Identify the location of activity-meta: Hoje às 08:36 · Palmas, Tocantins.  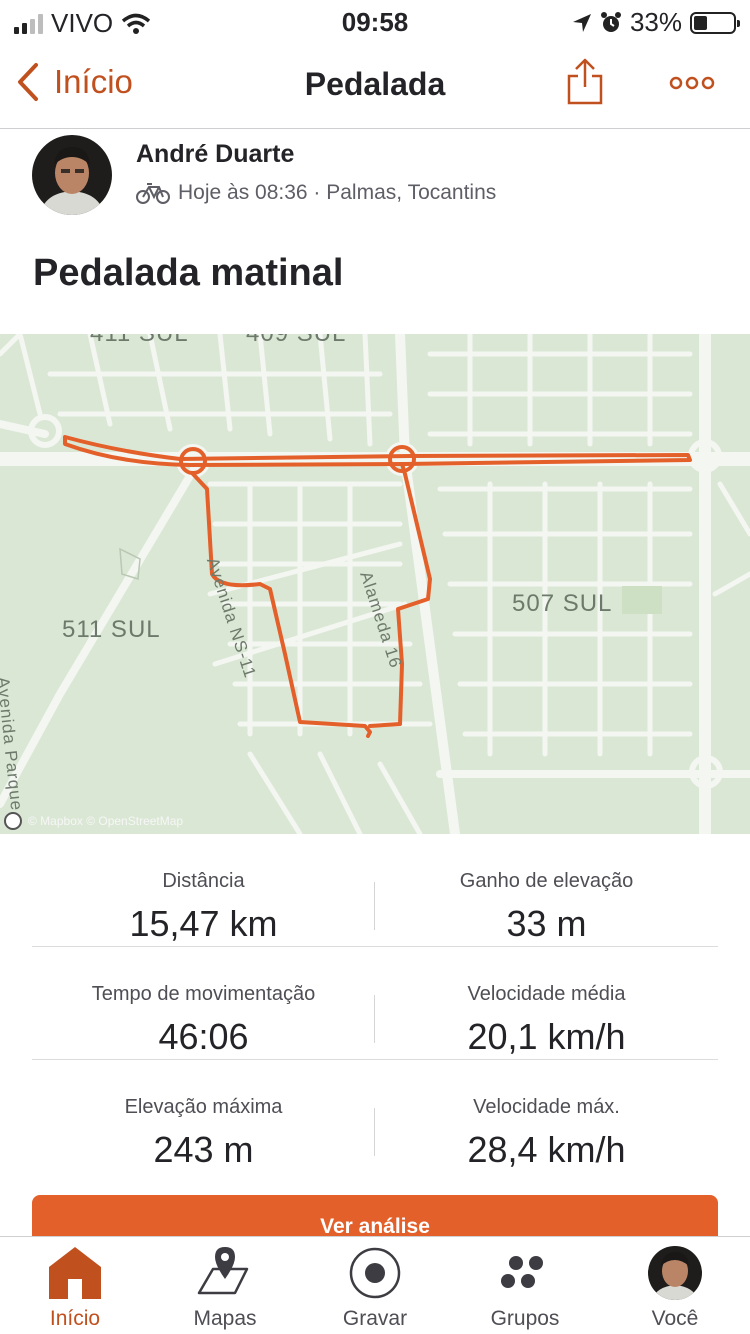
(316, 193).